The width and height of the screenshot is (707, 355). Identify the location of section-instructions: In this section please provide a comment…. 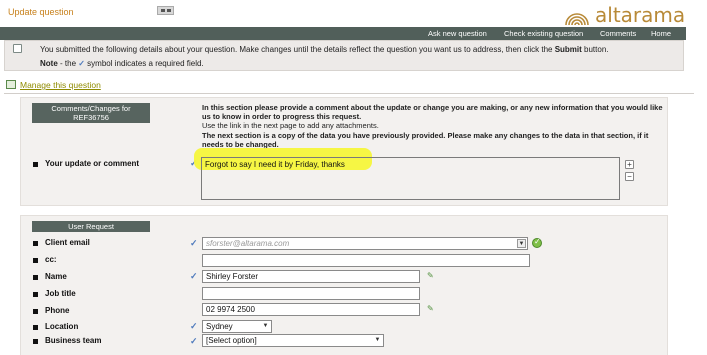
(437, 126).